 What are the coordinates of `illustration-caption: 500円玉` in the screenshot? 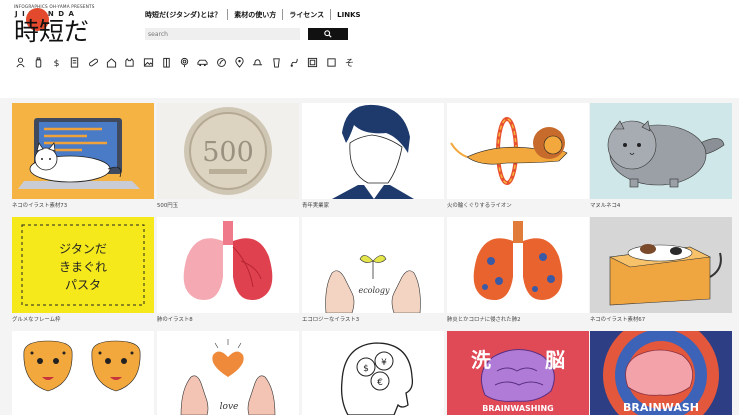 It's located at (167, 205).